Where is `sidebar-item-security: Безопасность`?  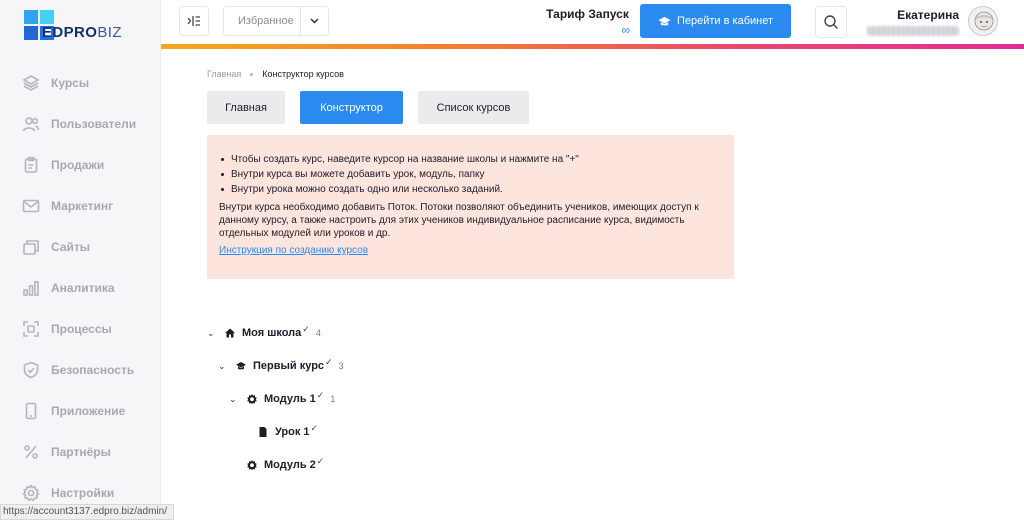 sidebar-item-security: Безопасность is located at coordinates (80, 369).